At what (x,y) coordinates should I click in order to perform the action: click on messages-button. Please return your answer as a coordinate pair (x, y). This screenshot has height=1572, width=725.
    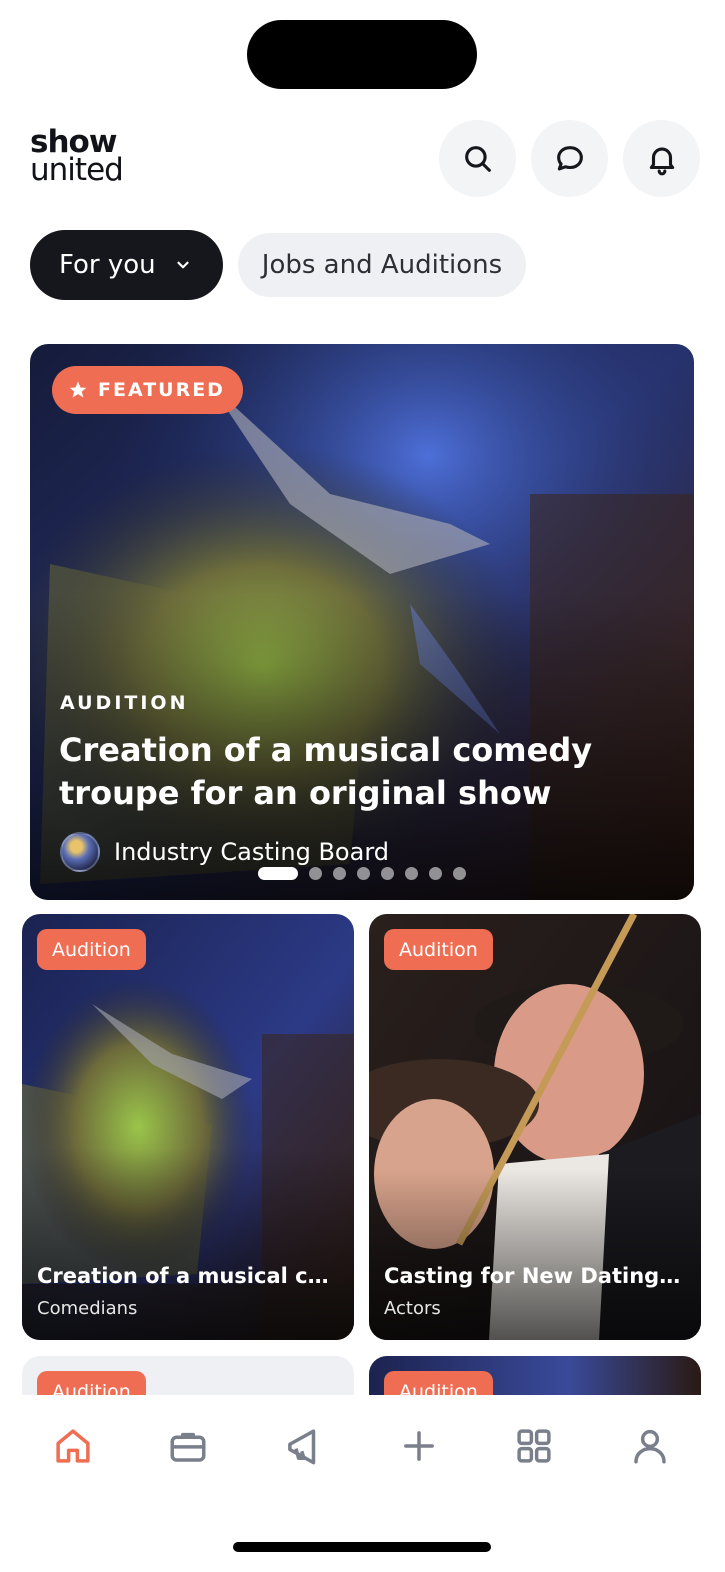
    Looking at the image, I should click on (569, 158).